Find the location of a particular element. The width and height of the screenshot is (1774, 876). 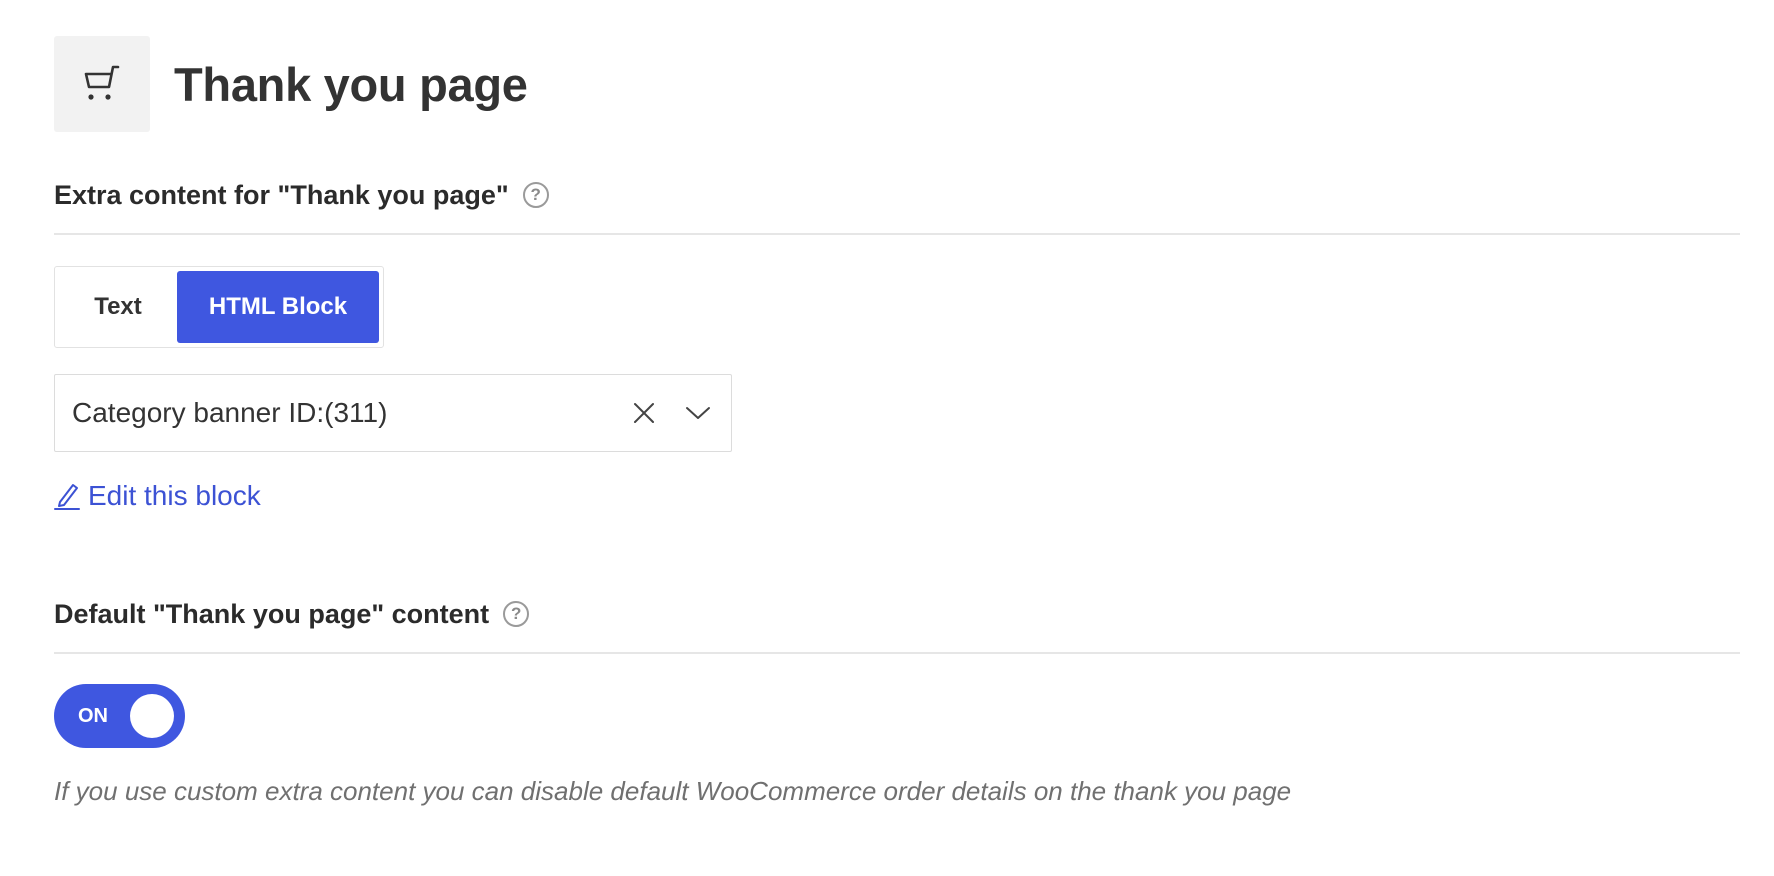

default-content-toggle: ON is located at coordinates (119, 716).